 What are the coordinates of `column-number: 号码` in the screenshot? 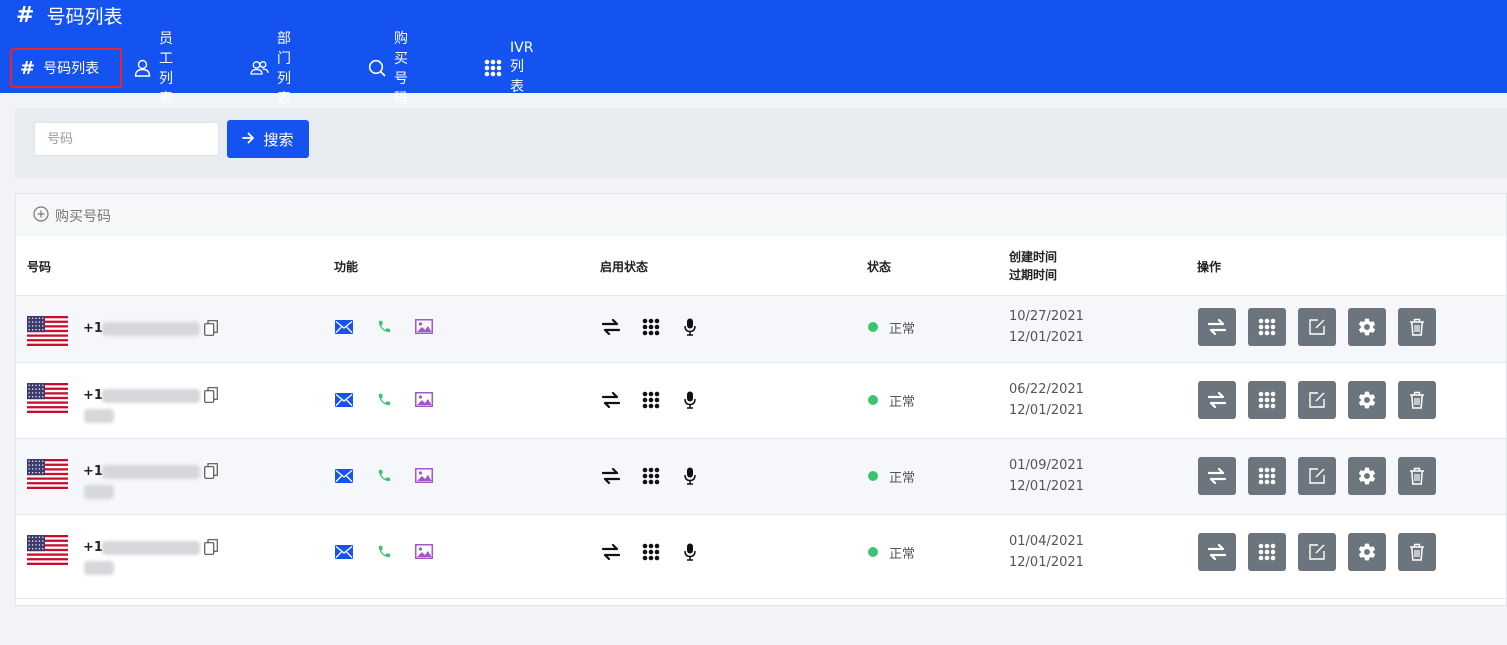 It's located at (39, 266).